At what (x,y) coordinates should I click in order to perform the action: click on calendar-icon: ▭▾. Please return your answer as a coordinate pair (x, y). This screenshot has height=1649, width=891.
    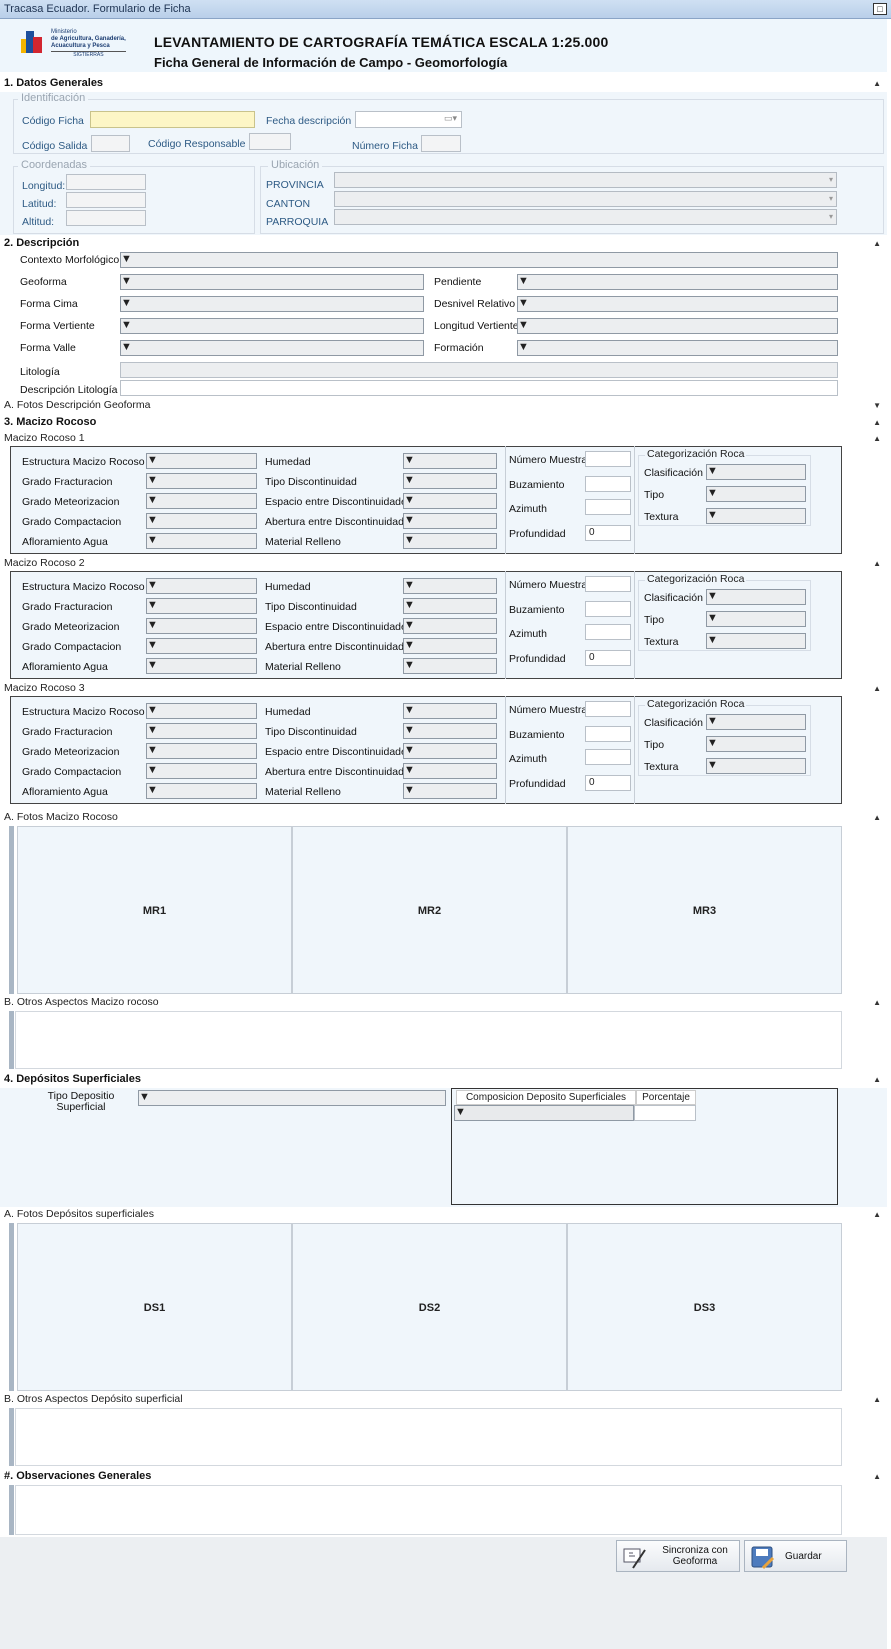
    Looking at the image, I should click on (450, 118).